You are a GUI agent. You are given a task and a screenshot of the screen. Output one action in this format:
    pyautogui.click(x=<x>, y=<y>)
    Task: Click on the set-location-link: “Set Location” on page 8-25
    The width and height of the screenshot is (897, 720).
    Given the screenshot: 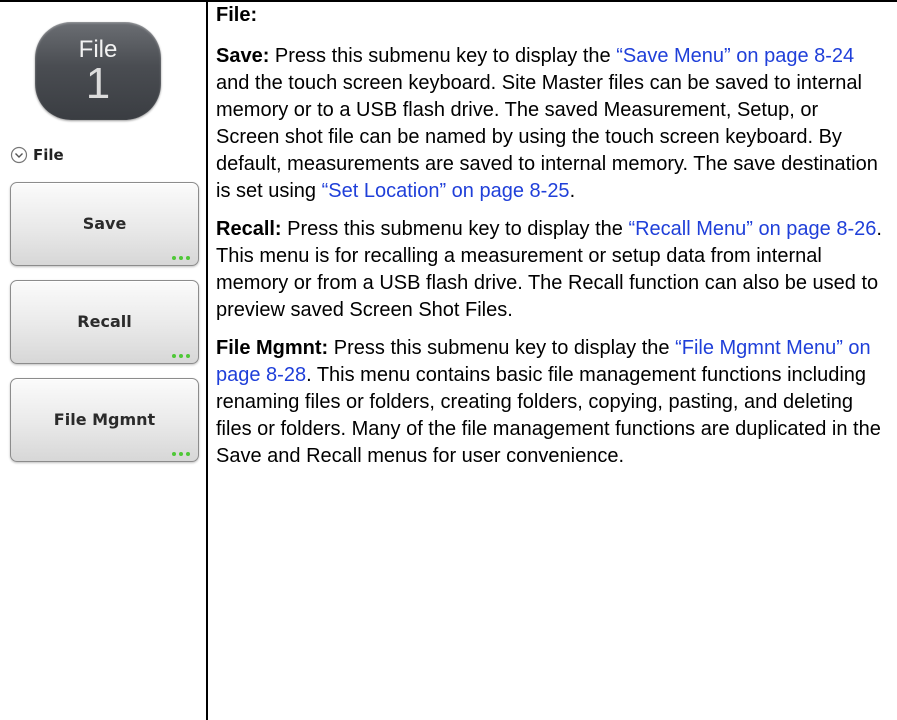 What is the action you would take?
    pyautogui.click(x=446, y=191)
    